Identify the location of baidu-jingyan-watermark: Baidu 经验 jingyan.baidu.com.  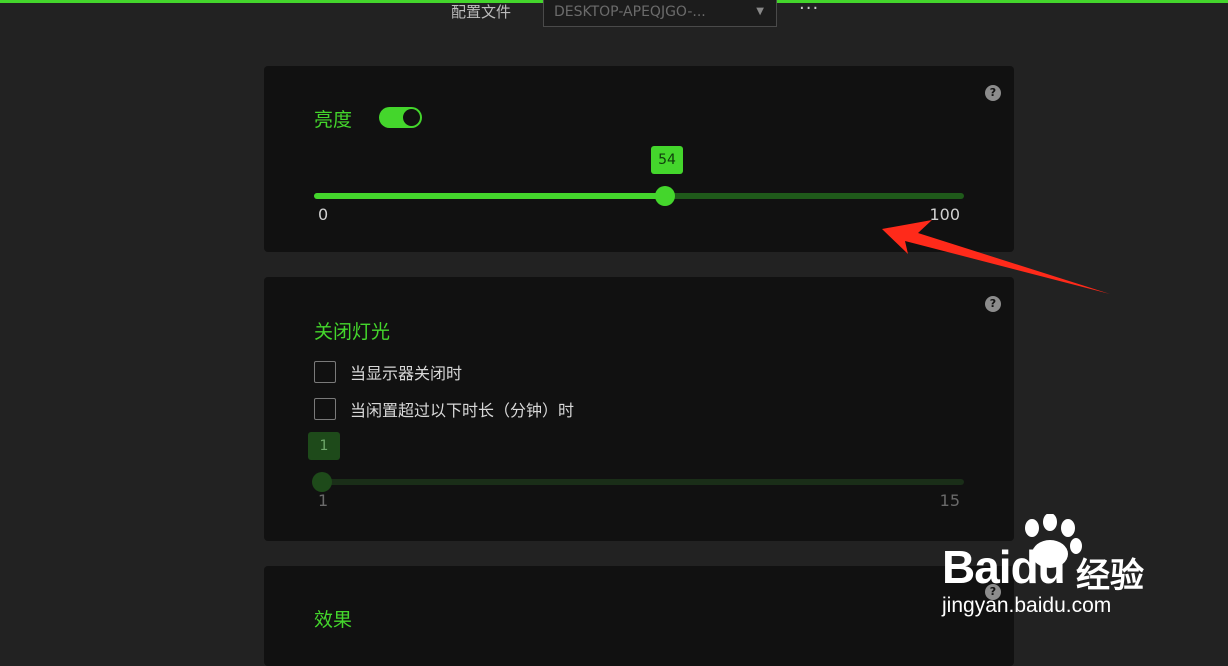
(1055, 569).